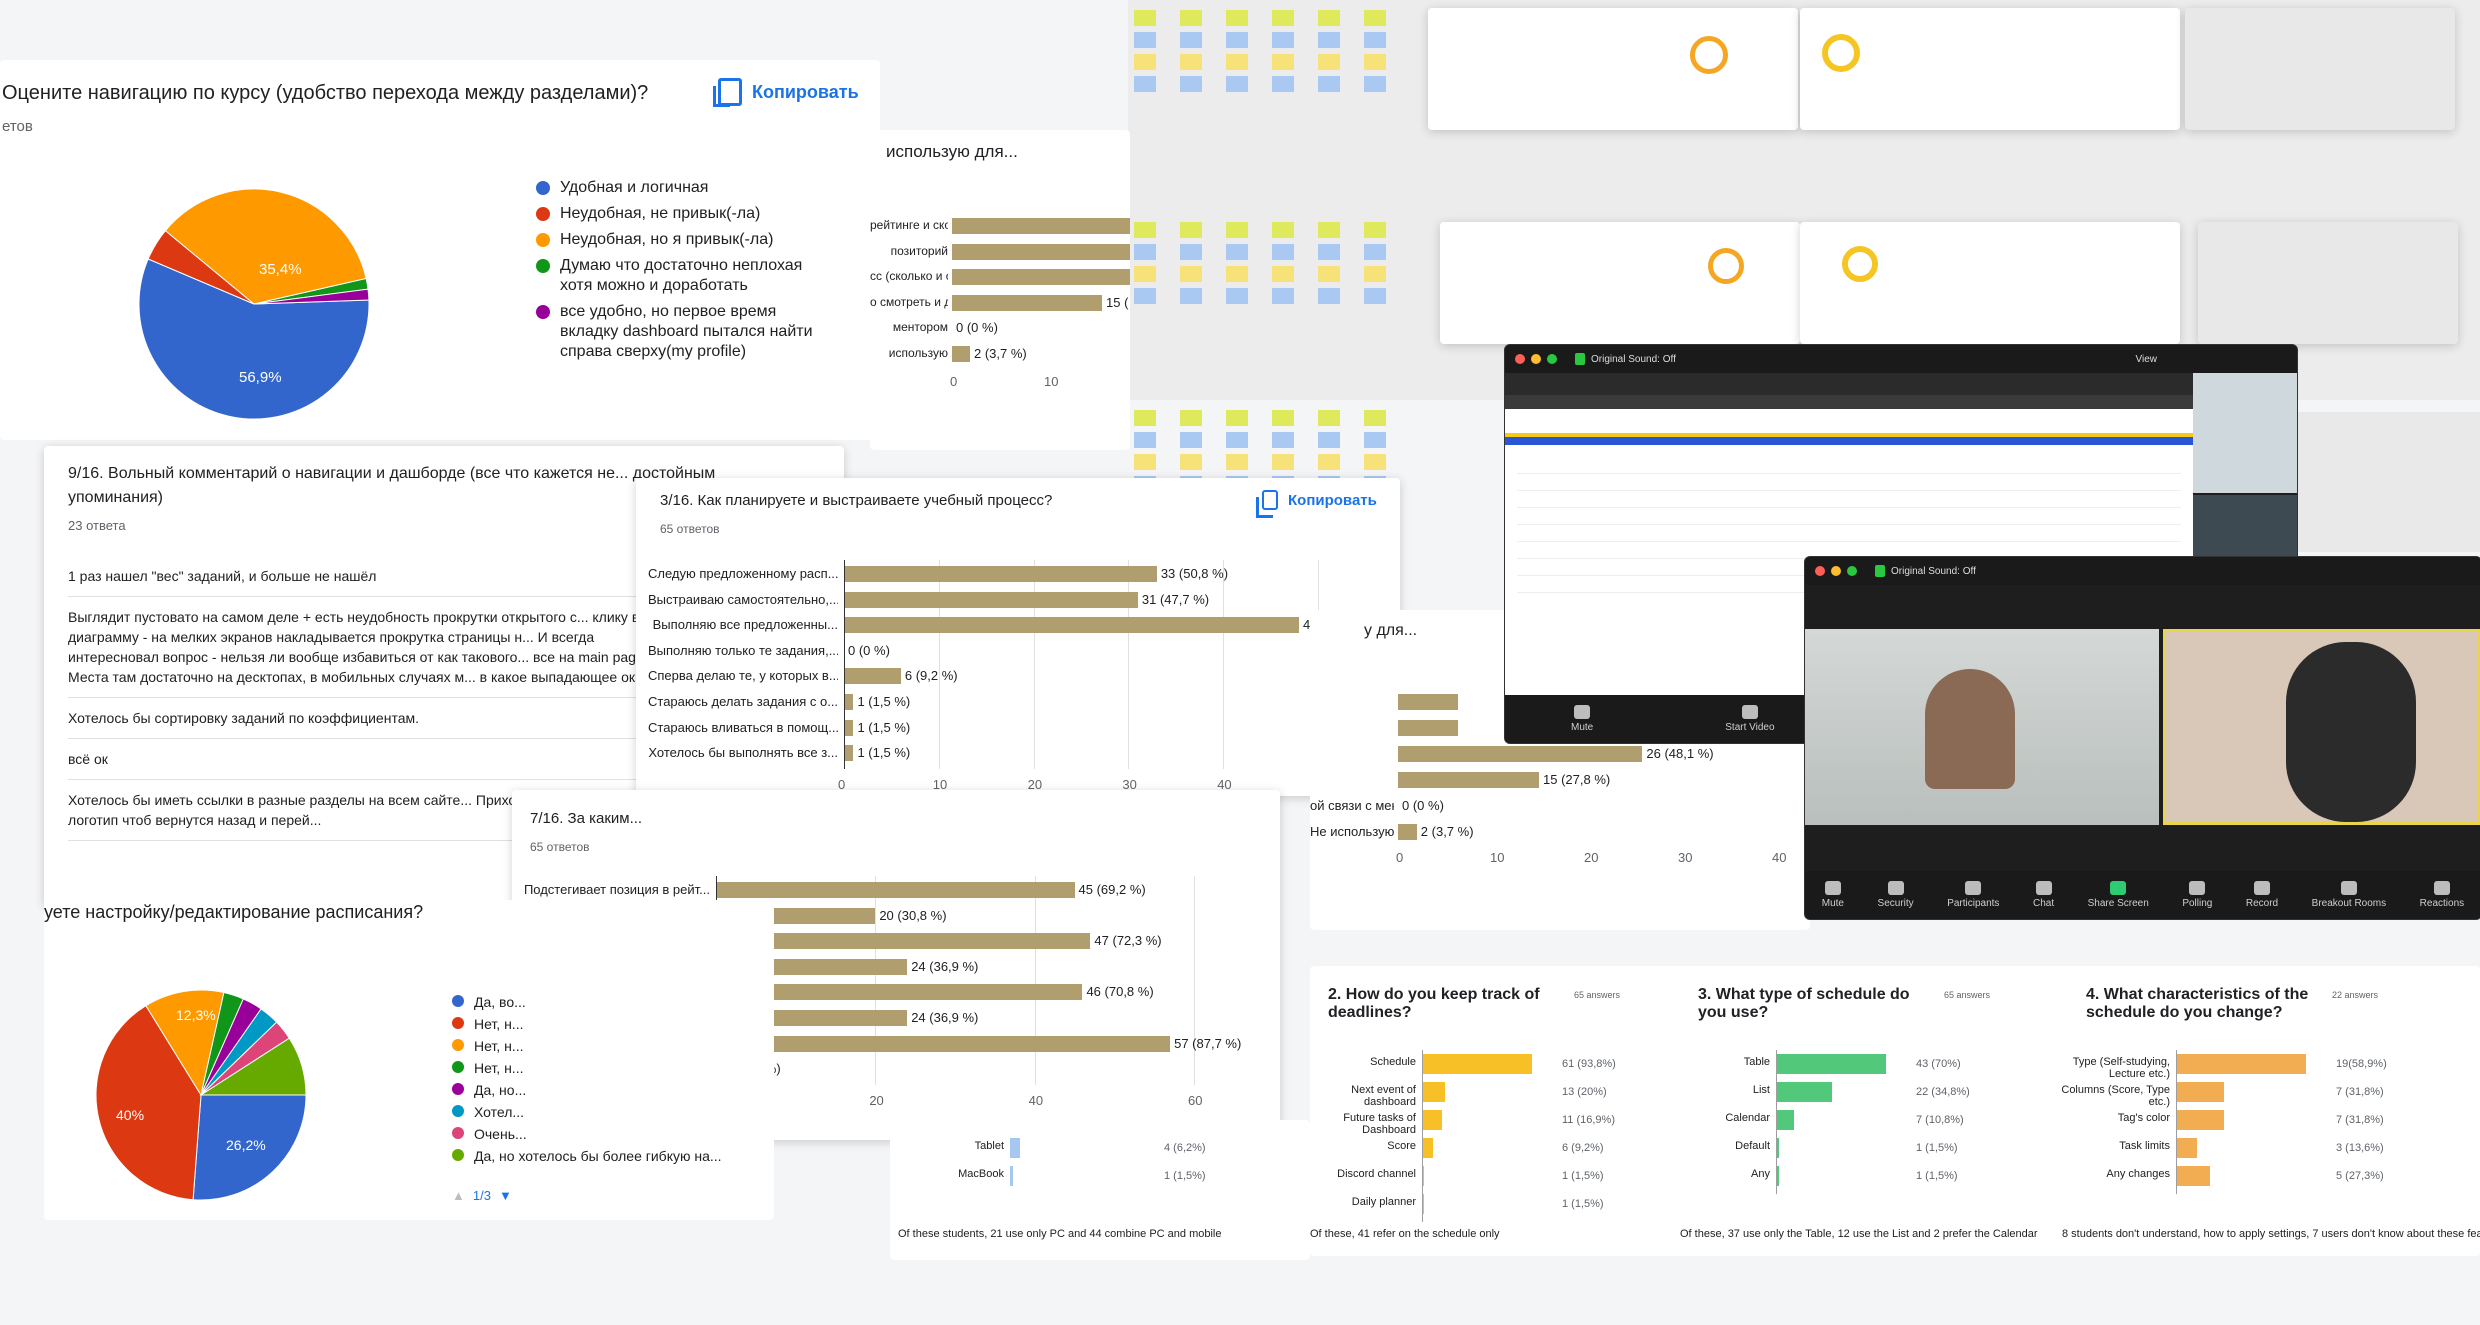 This screenshot has width=2480, height=1325. What do you see at coordinates (280, 269) in the screenshot?
I see `pie-label-second: 35,4%` at bounding box center [280, 269].